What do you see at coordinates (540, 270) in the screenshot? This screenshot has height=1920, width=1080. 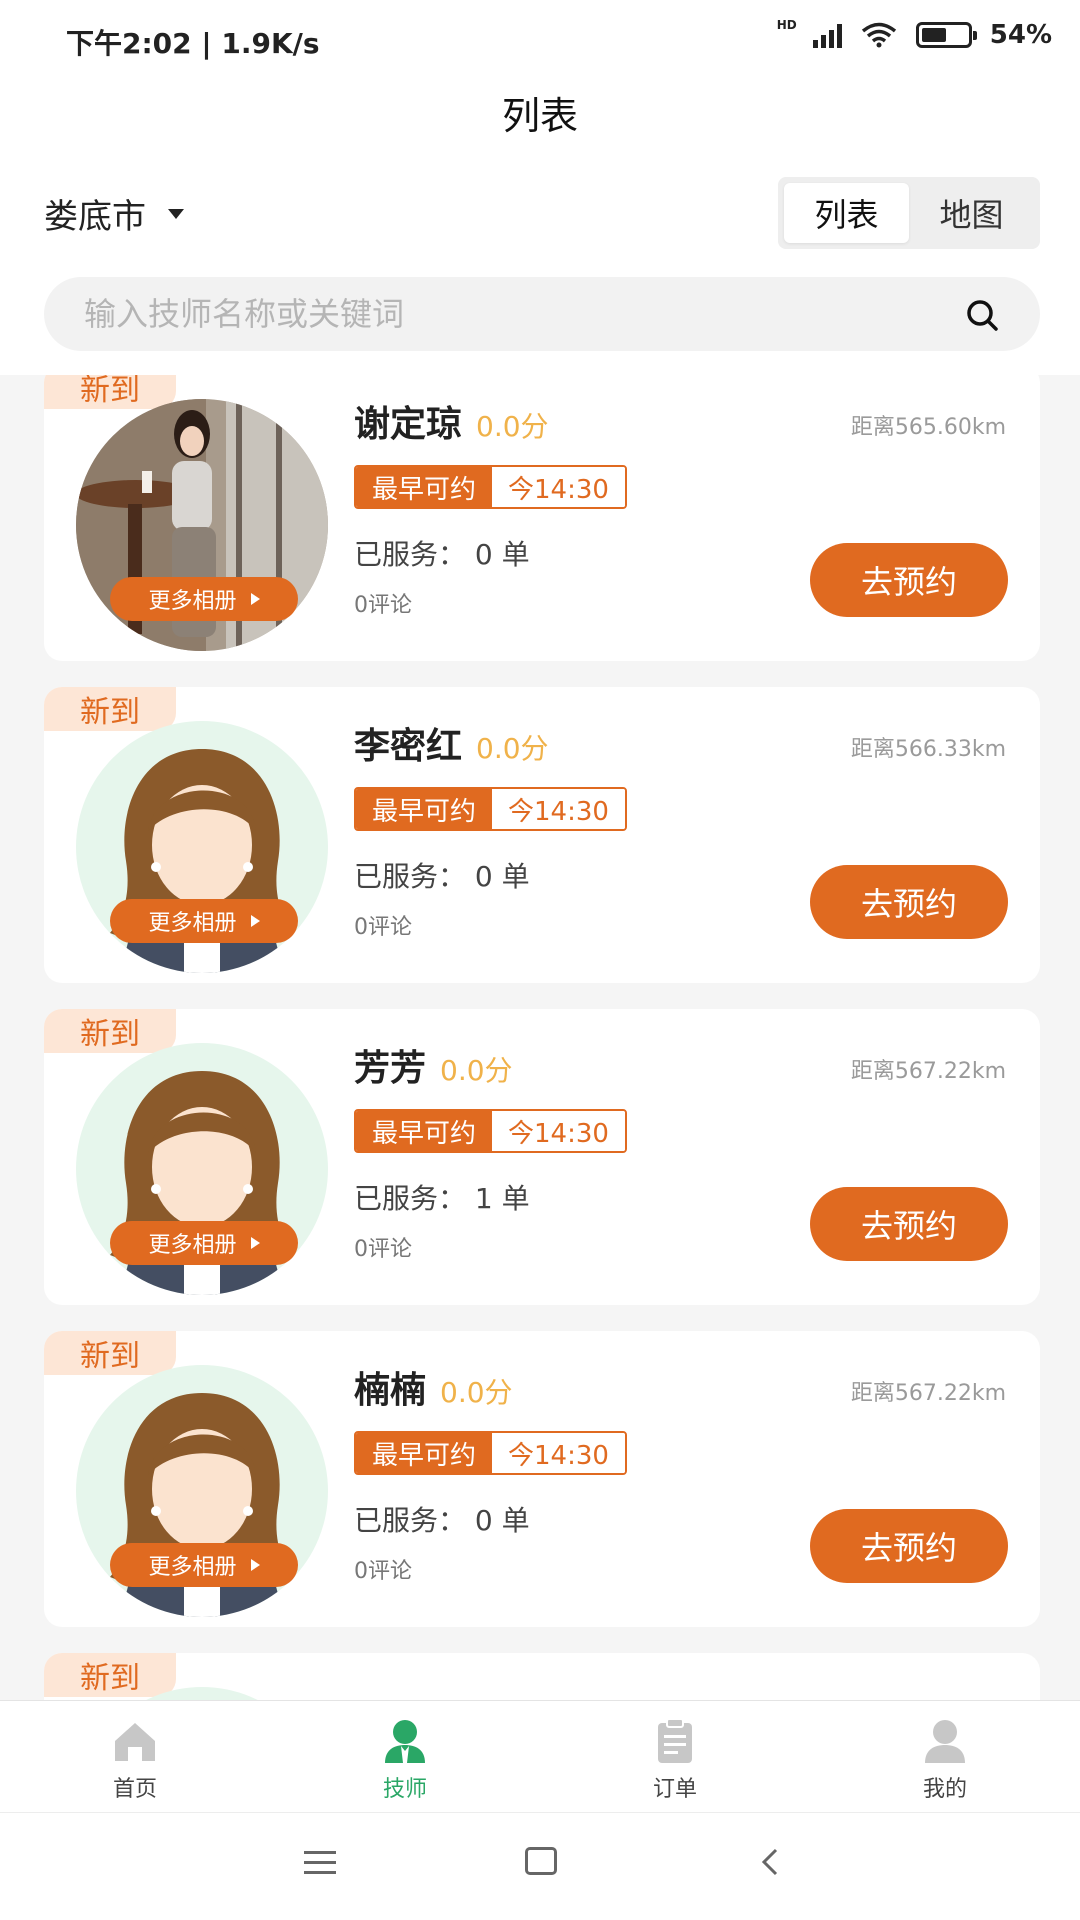 I see `filter-bar: 娄底市 列表 地图` at bounding box center [540, 270].